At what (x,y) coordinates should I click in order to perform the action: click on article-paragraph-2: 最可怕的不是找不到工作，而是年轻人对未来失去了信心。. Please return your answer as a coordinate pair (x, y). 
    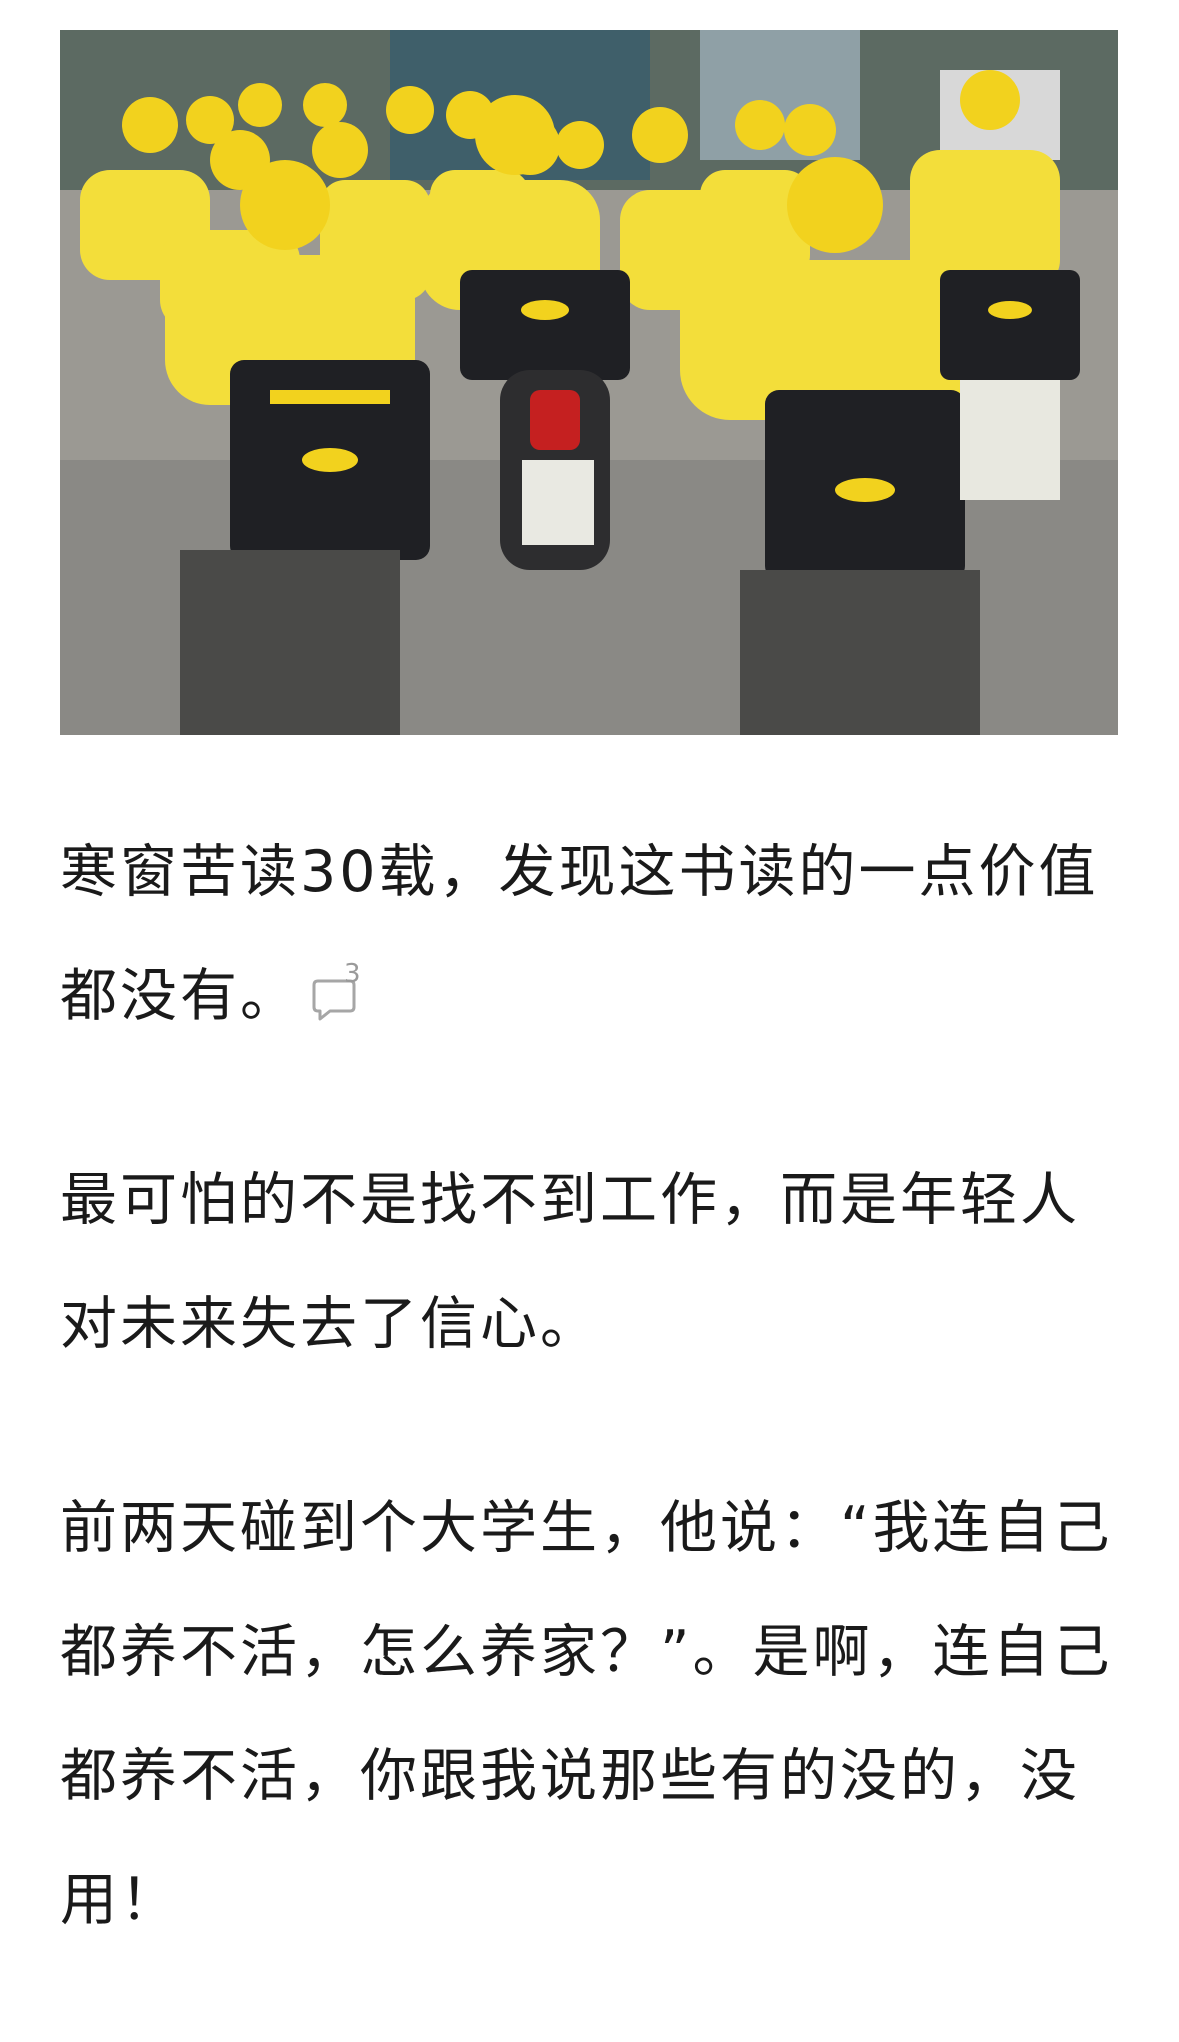
    Looking at the image, I should click on (589, 1262).